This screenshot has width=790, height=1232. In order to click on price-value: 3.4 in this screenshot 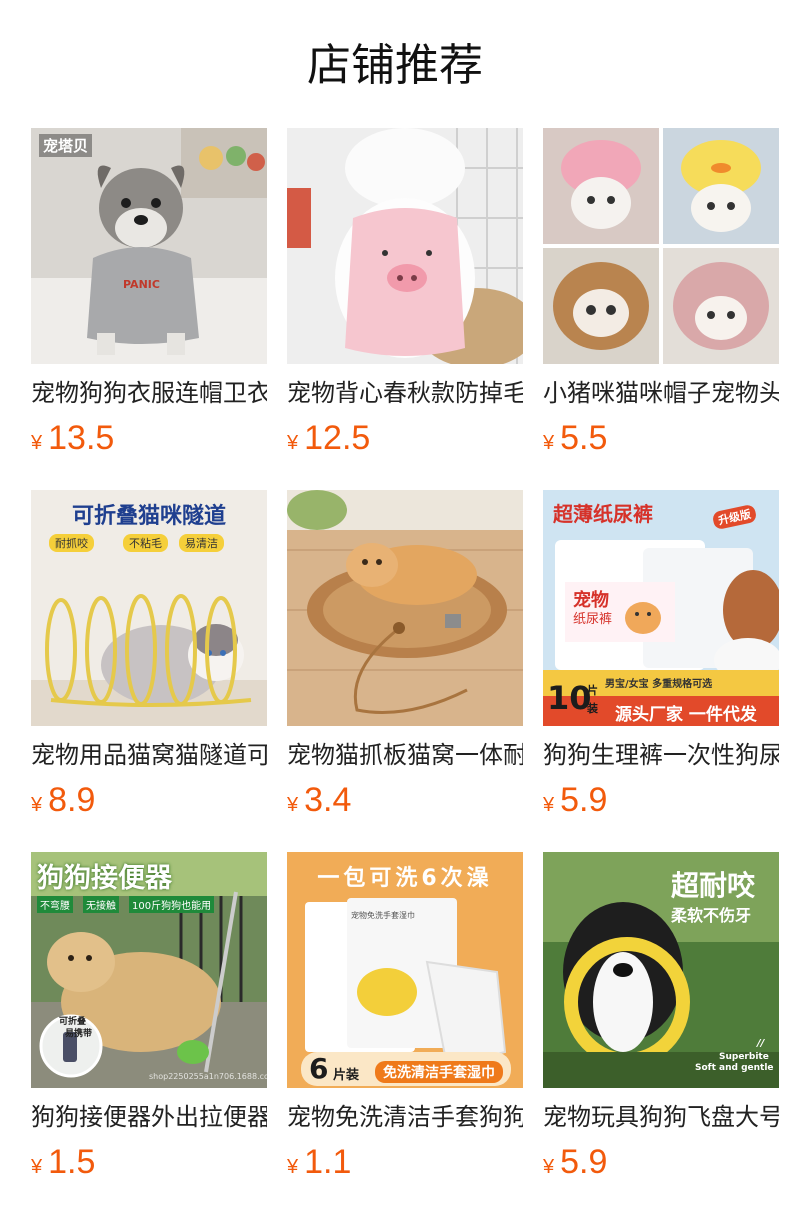, I will do `click(328, 800)`.